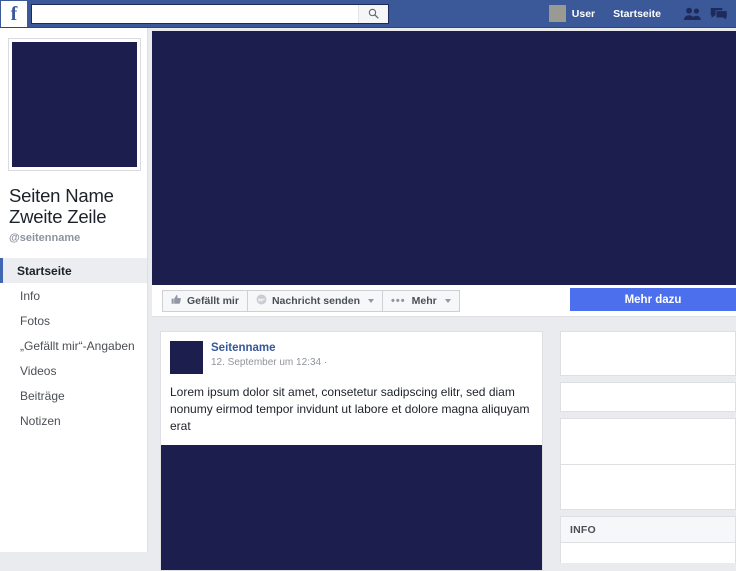 This screenshot has width=736, height=571. I want to click on sidebar-item-beitraege: Beiträge, so click(73, 395).